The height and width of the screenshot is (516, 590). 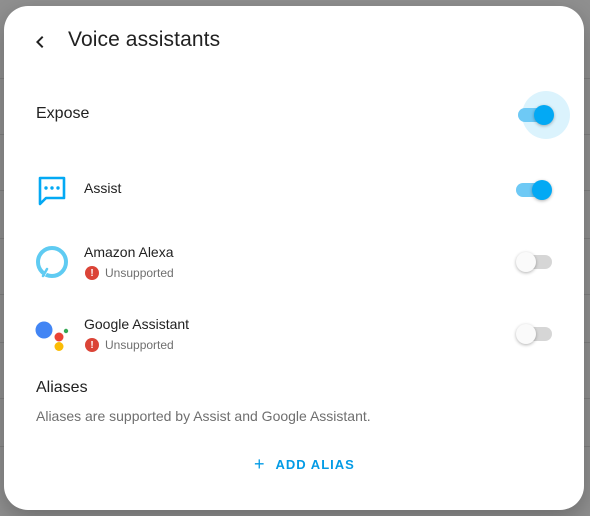 What do you see at coordinates (52, 262) in the screenshot?
I see `amazon-alexa-icon` at bounding box center [52, 262].